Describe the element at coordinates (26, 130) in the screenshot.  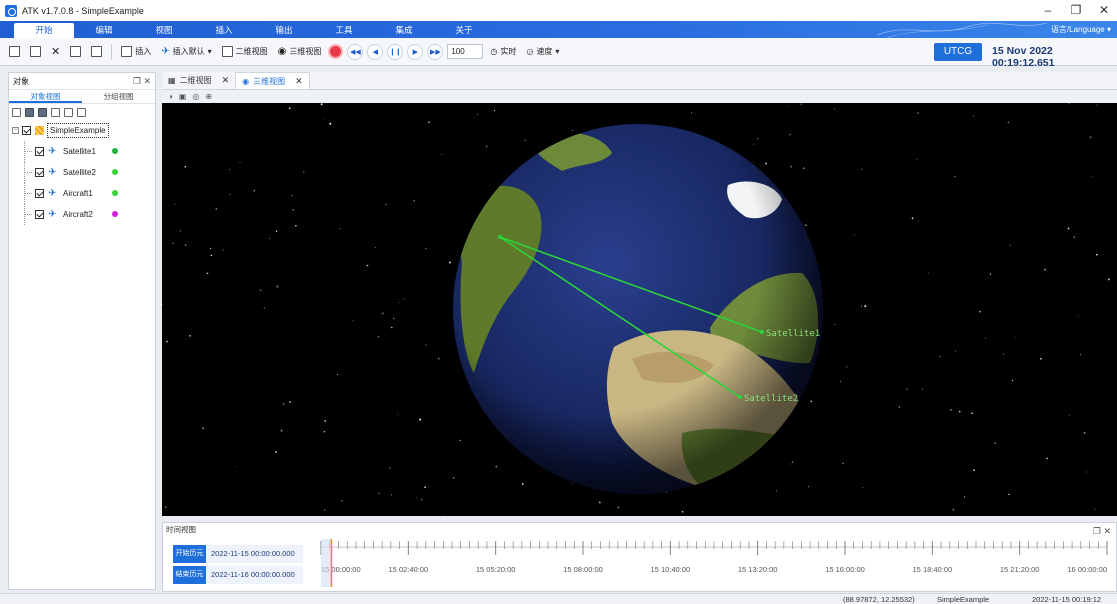
I see `root-checkbox` at that location.